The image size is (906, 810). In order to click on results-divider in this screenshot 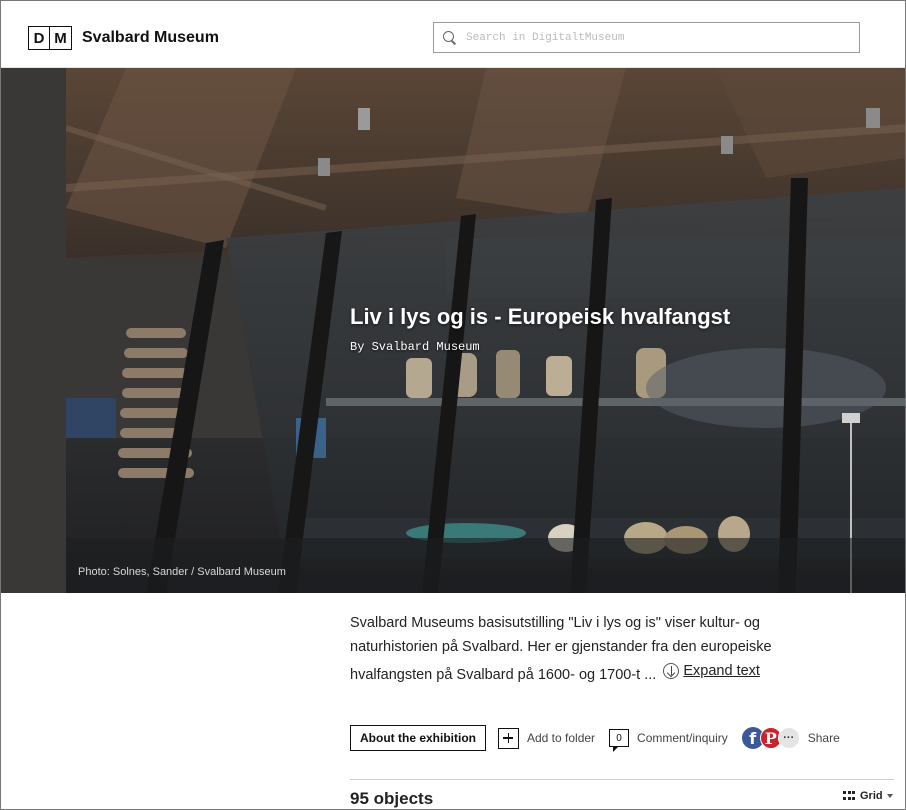, I will do `click(622, 779)`.